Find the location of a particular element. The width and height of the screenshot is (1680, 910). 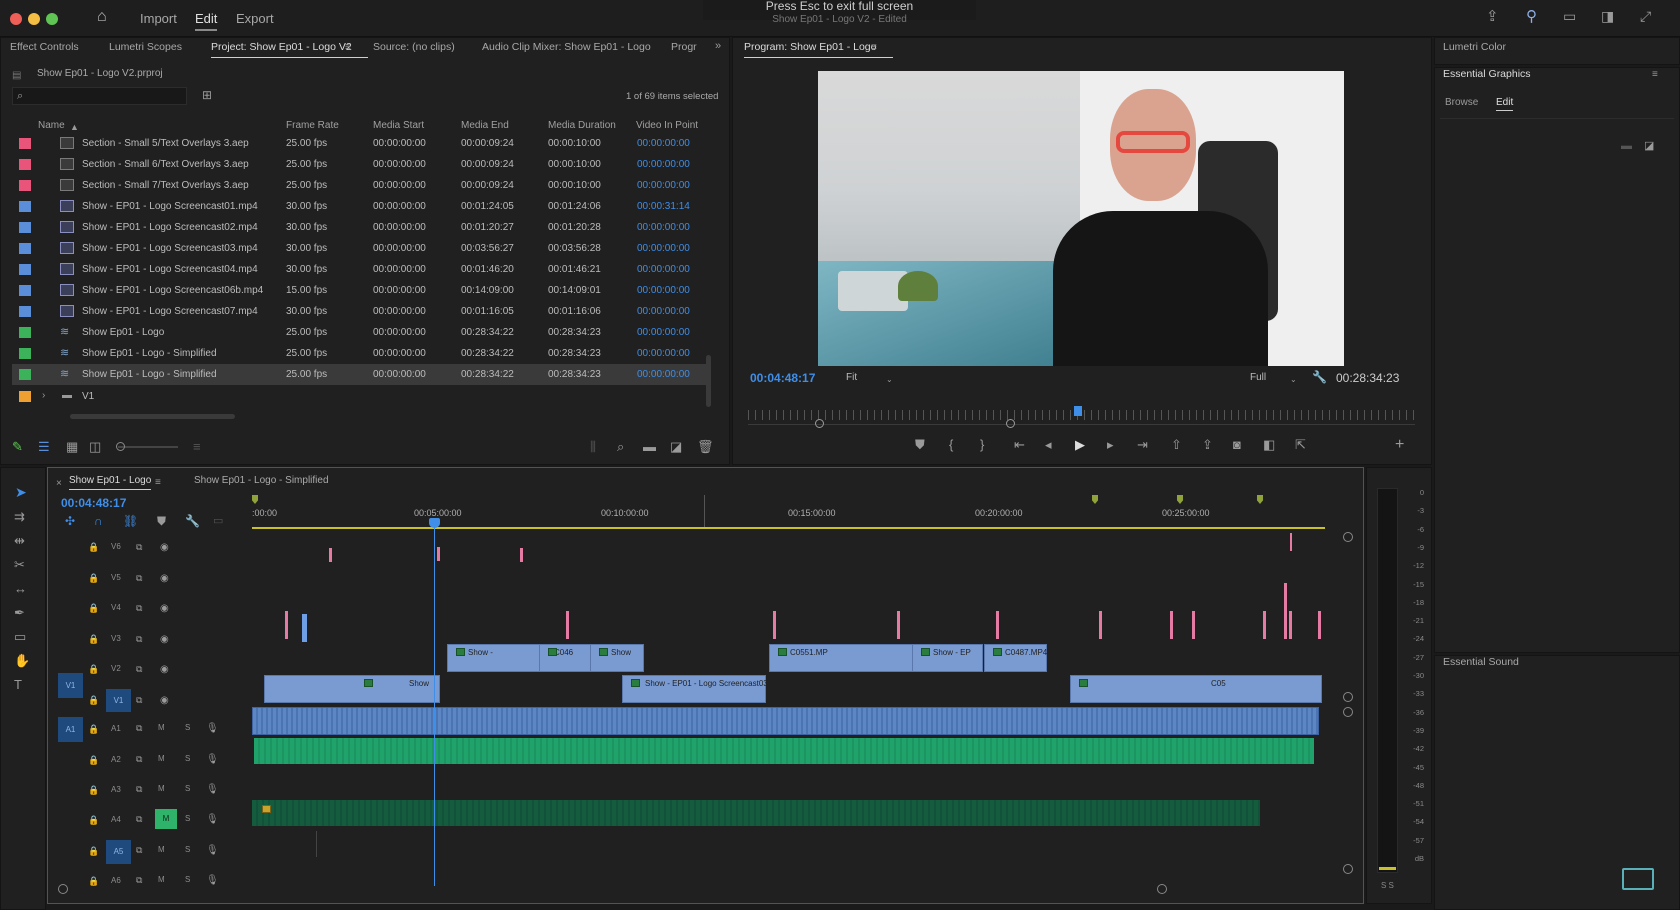

tab-audio-clip-mixer: Audio Clip Mixer: Show Ep01 - Logo is located at coordinates (566, 47).